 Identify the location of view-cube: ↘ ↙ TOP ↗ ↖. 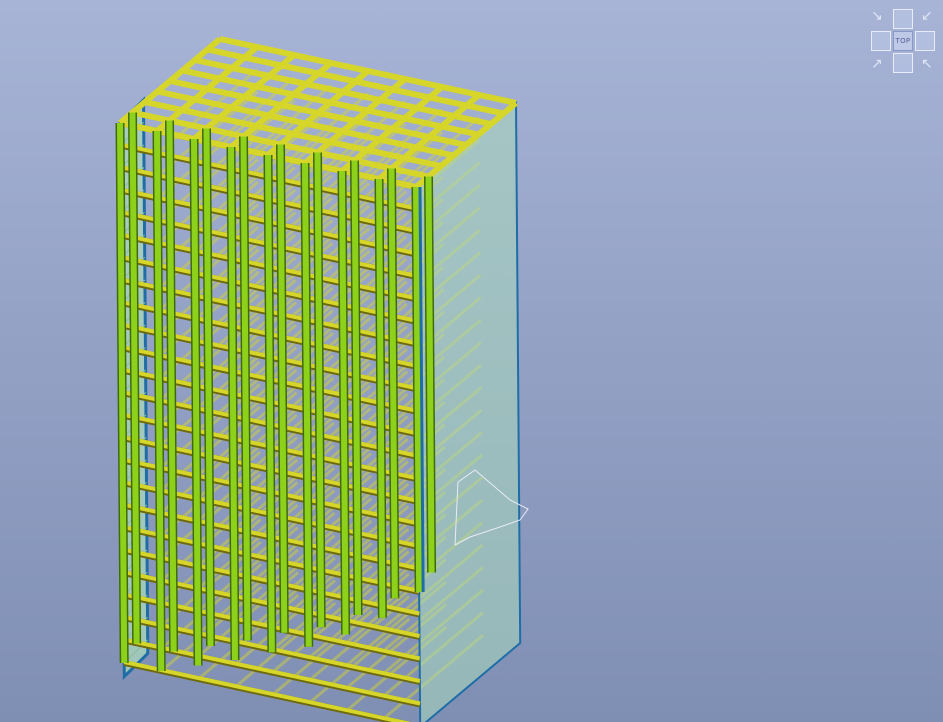
(904, 41).